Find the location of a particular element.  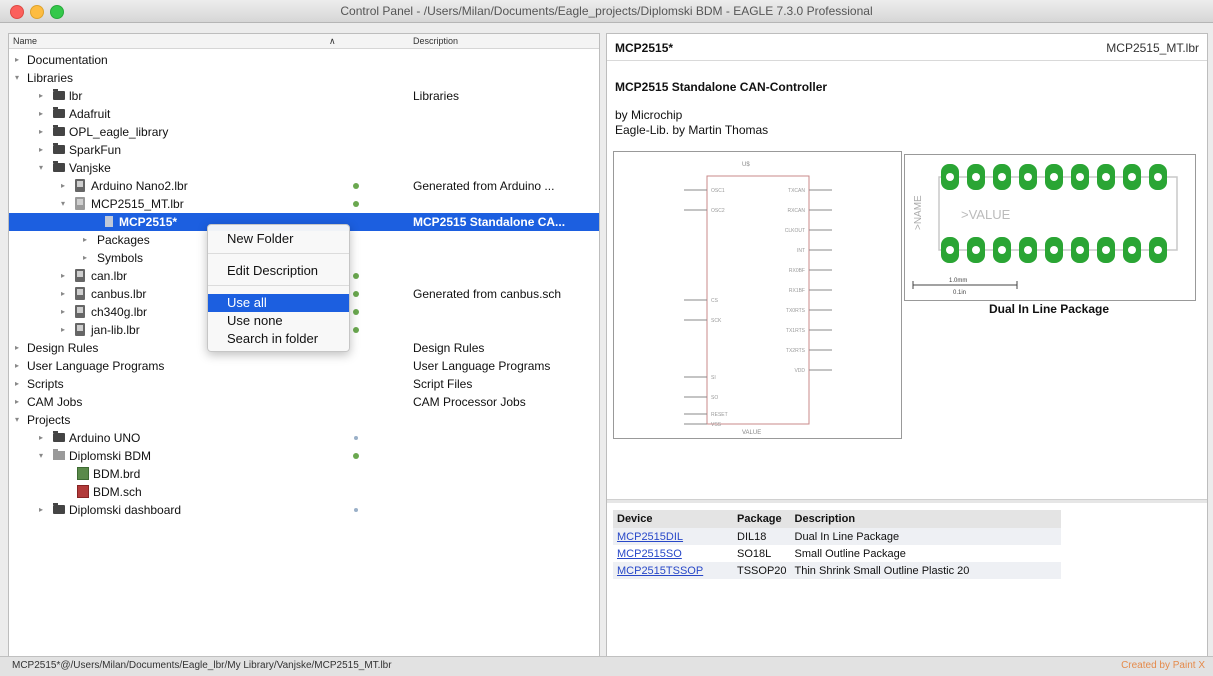

menu-item-search-in-folder: Search in folder is located at coordinates (278, 339).